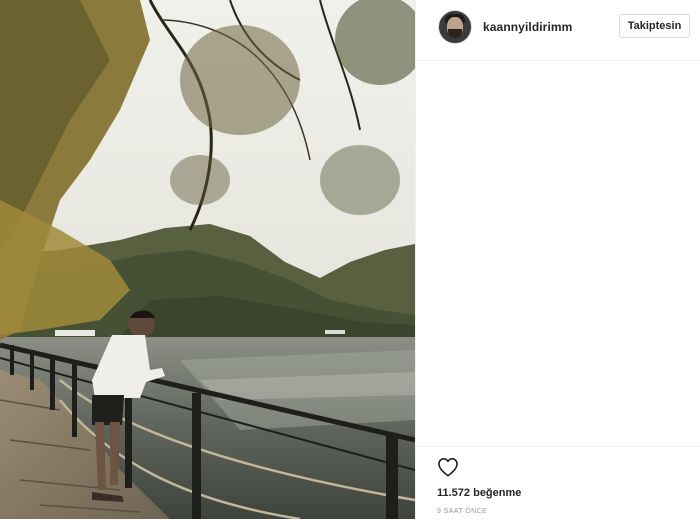 The width and height of the screenshot is (700, 520). Describe the element at coordinates (479, 493) in the screenshot. I see `like-count: 11.572 beğenme` at that location.